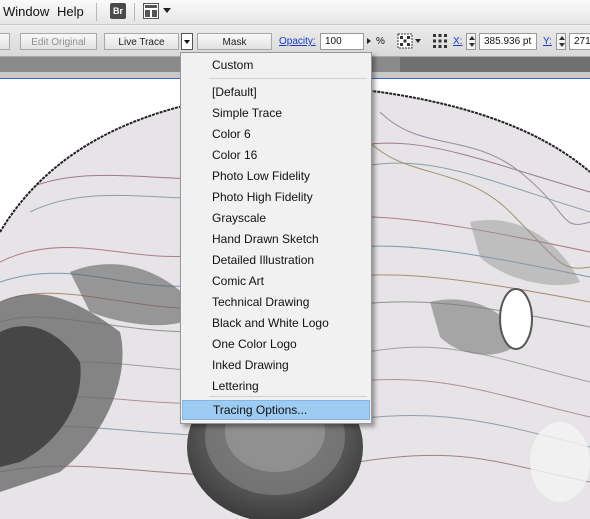 The width and height of the screenshot is (590, 519). What do you see at coordinates (579, 41) in the screenshot?
I see `y-position-field: 271` at bounding box center [579, 41].